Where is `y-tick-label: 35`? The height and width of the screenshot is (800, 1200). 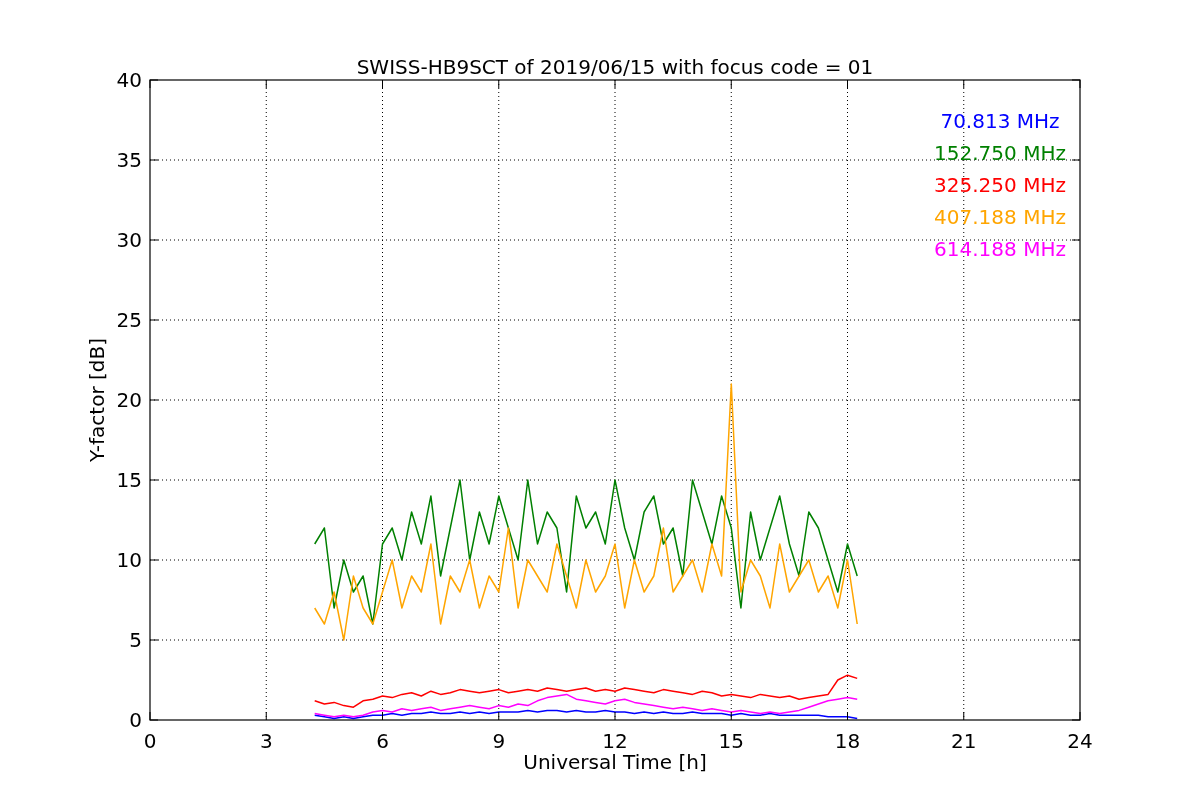
y-tick-label: 35 is located at coordinates (129, 160).